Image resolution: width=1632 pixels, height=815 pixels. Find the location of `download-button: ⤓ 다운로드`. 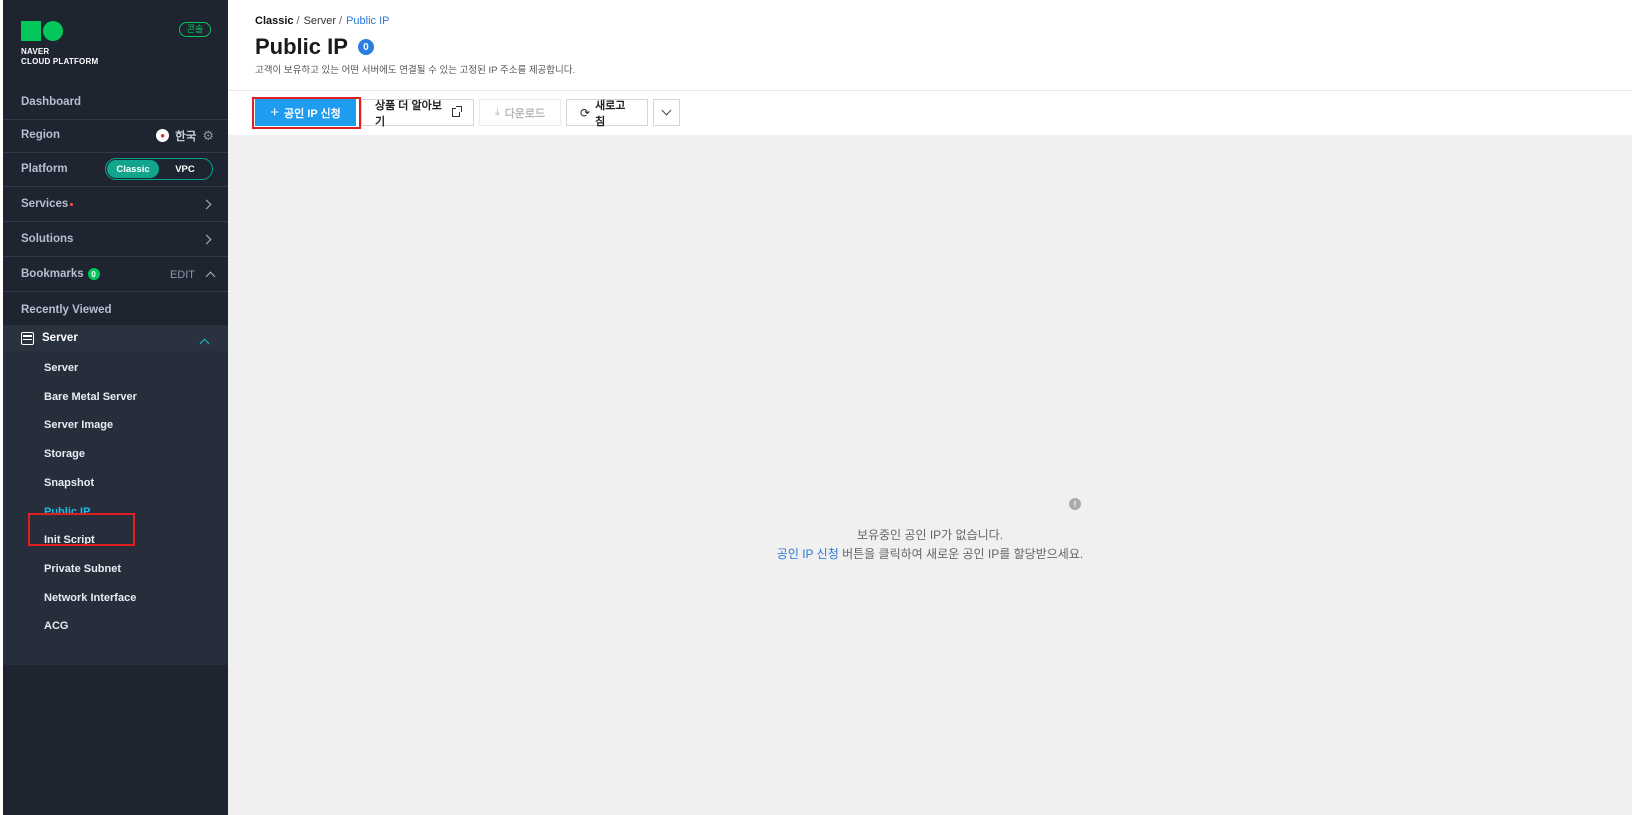

download-button: ⤓ 다운로드 is located at coordinates (520, 112).